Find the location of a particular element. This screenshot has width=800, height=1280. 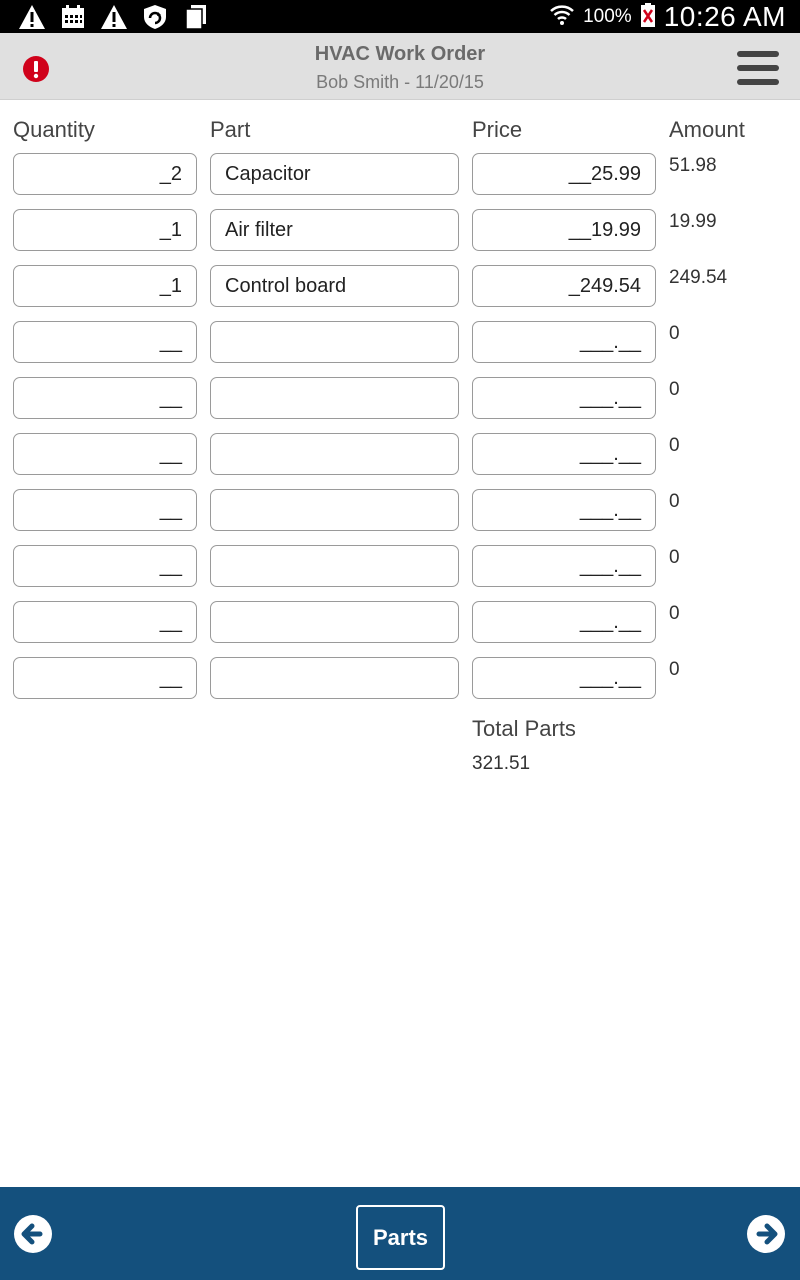

part-input: Air filter is located at coordinates (334, 230).